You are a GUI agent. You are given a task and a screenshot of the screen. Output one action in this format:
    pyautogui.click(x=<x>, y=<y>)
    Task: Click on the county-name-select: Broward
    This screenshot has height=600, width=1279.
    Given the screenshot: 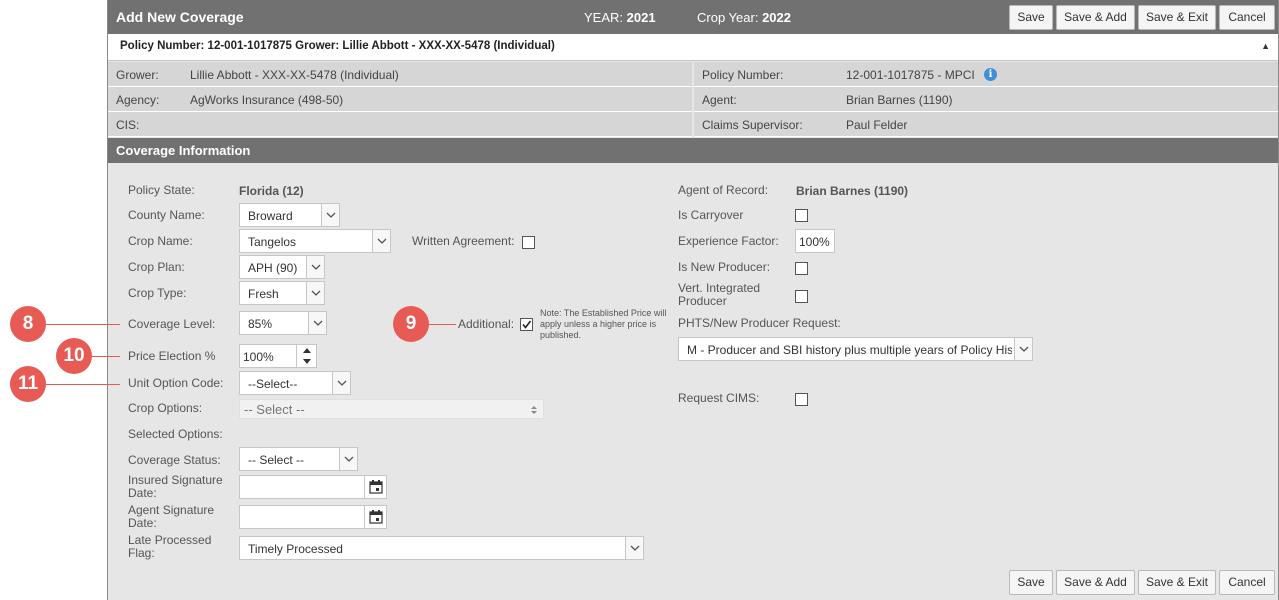 What is the action you would take?
    pyautogui.click(x=289, y=215)
    